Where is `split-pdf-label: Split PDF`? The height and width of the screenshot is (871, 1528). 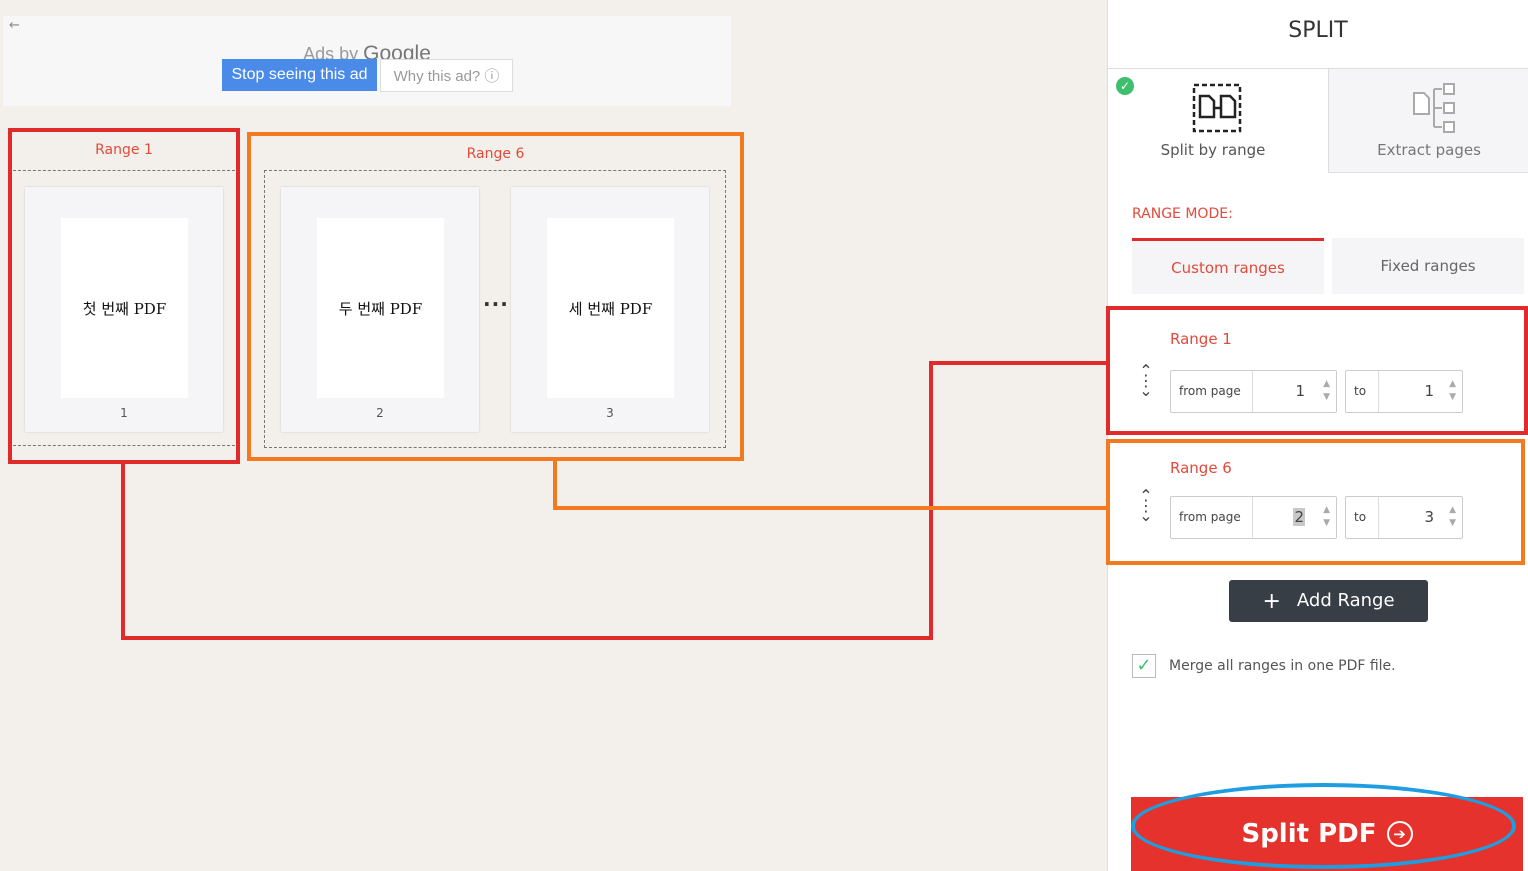 split-pdf-label: Split PDF is located at coordinates (1309, 834).